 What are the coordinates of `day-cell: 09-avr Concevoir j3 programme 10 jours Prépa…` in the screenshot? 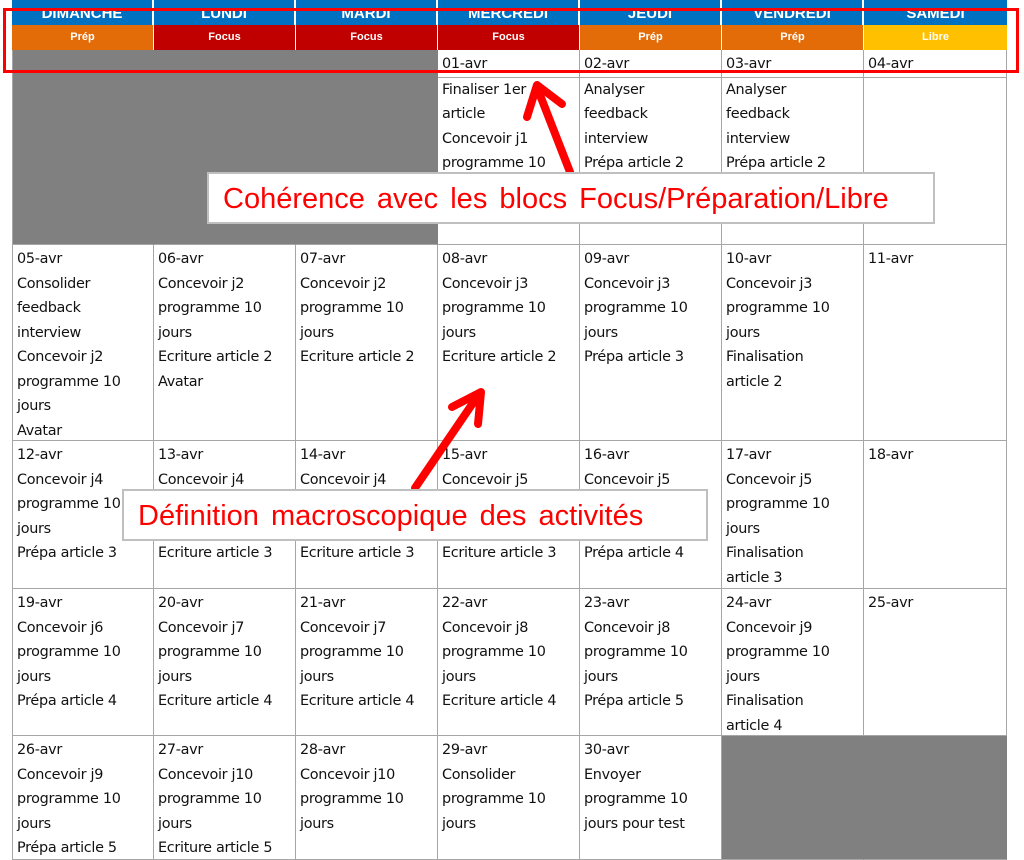 It's located at (651, 343).